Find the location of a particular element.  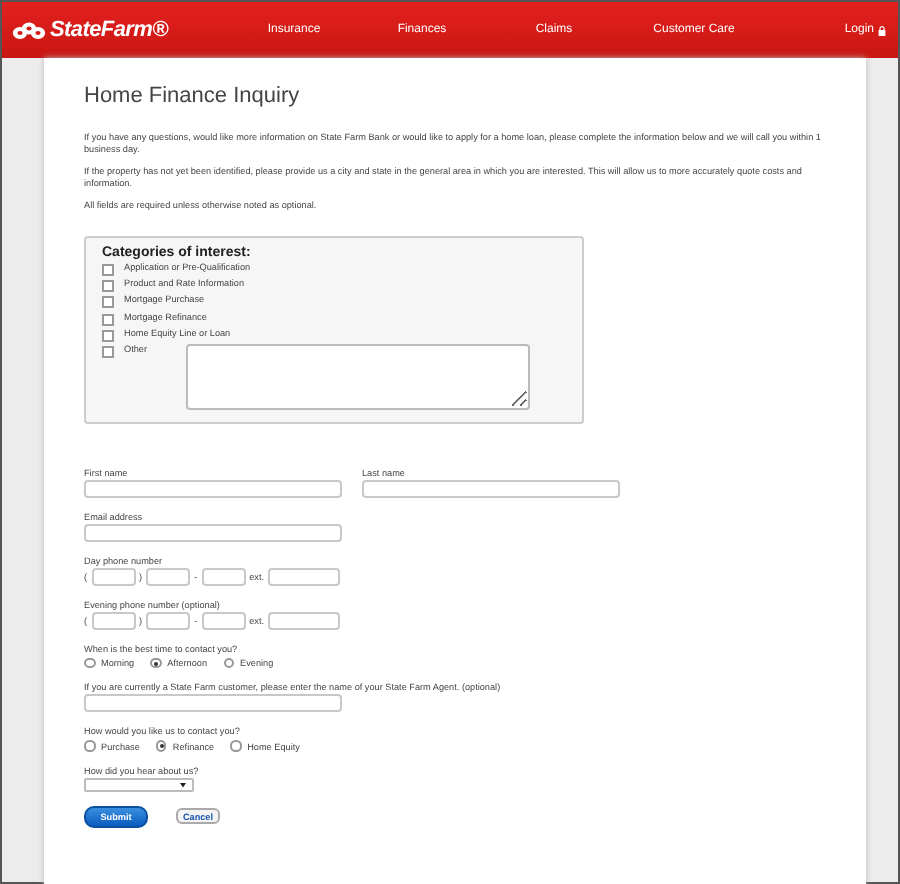

logo-icon is located at coordinates (29, 30).